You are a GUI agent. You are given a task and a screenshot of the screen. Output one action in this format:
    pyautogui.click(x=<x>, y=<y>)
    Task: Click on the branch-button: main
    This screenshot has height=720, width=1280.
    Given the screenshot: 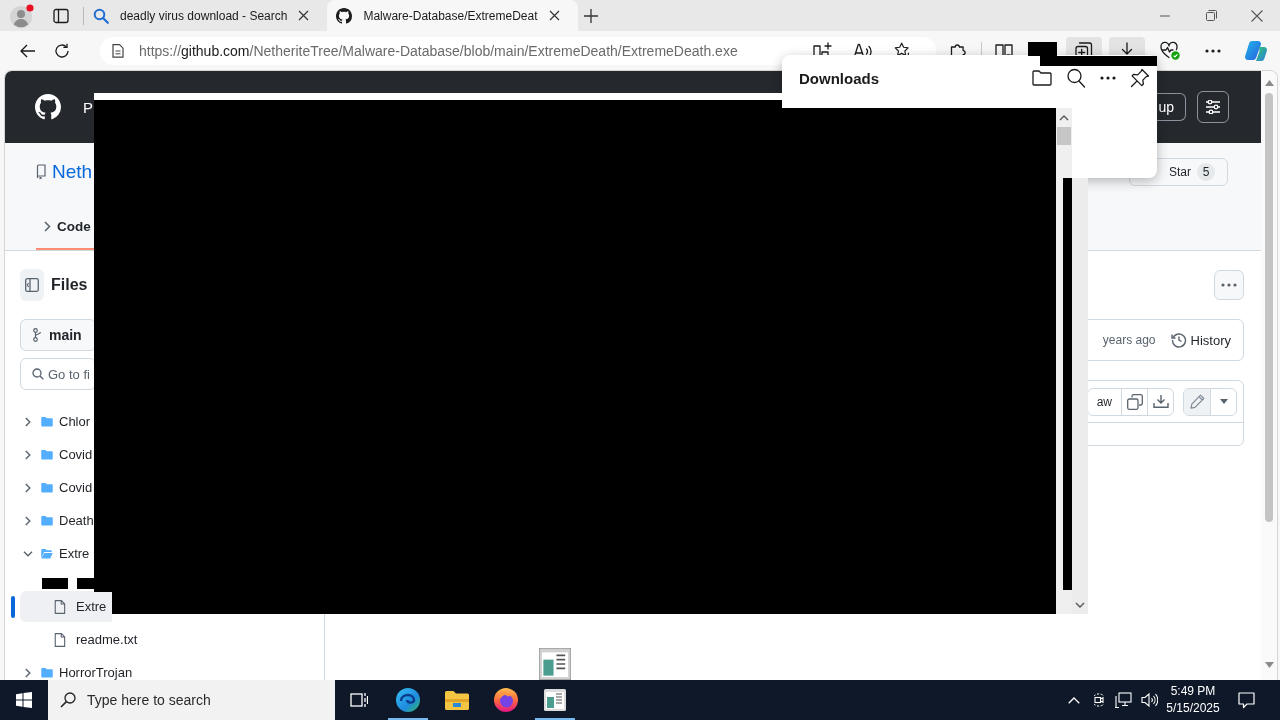 What is the action you would take?
    pyautogui.click(x=58, y=335)
    